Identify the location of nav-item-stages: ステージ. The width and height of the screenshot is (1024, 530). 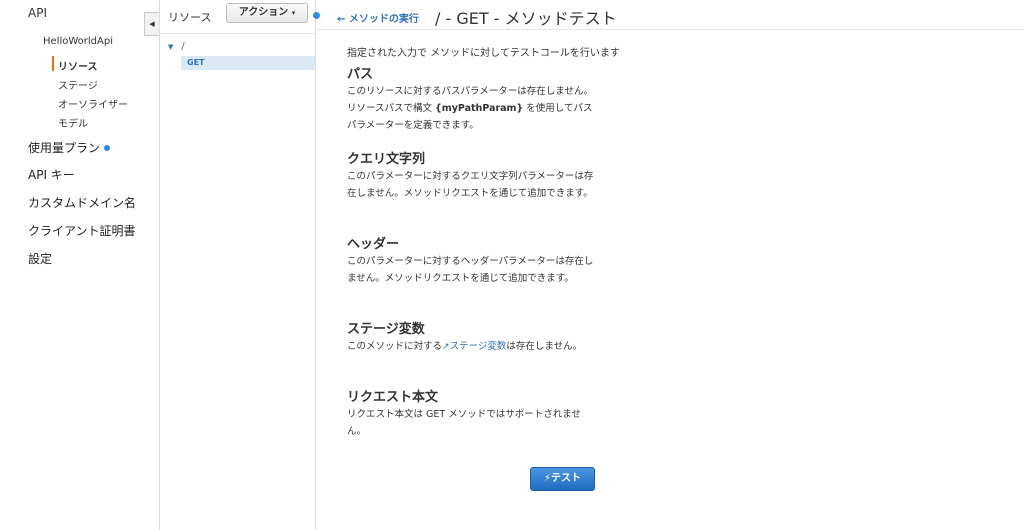
(78, 84).